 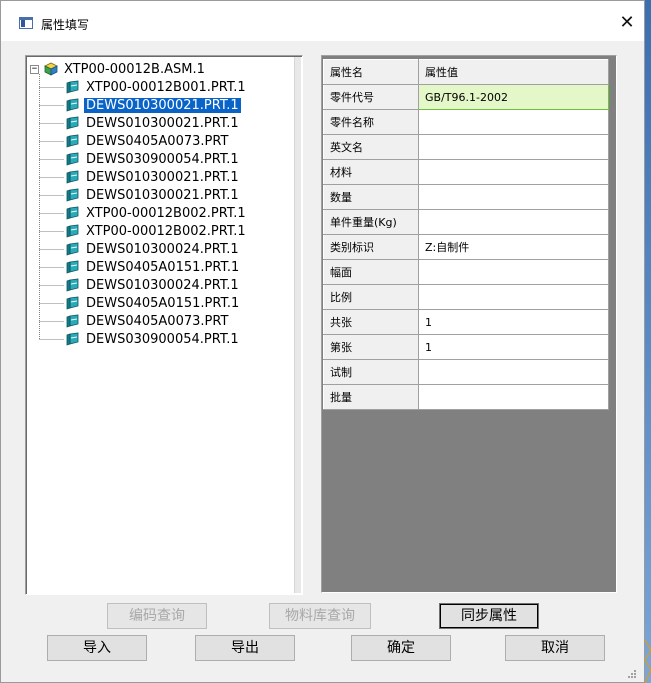 What do you see at coordinates (134, 69) in the screenshot?
I see `tree-root-label: XTP00-00012B.ASM.1` at bounding box center [134, 69].